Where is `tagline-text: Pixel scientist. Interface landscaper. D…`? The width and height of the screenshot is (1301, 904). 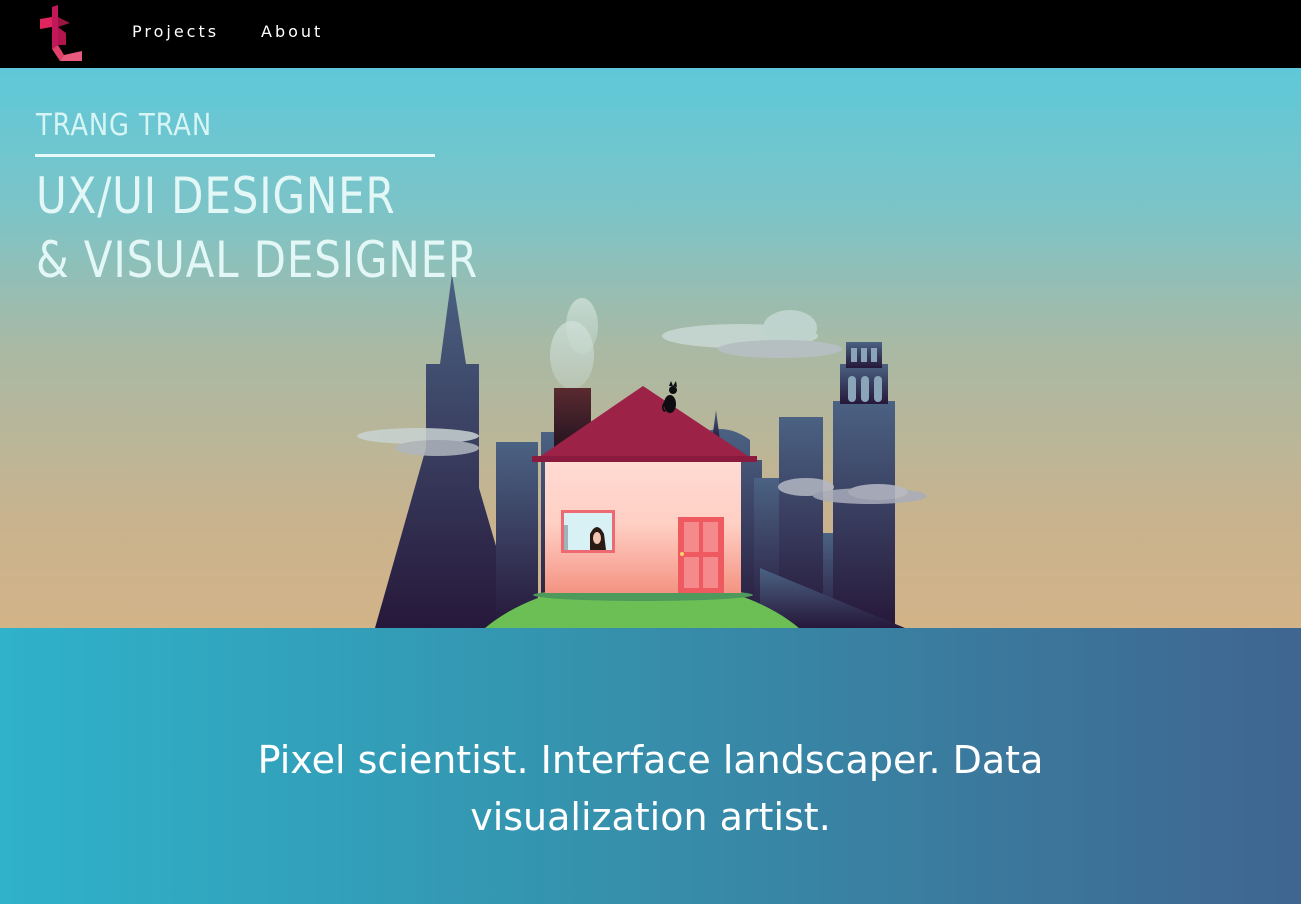
tagline-text: Pixel scientist. Interface landscaper. D… is located at coordinates (650, 789).